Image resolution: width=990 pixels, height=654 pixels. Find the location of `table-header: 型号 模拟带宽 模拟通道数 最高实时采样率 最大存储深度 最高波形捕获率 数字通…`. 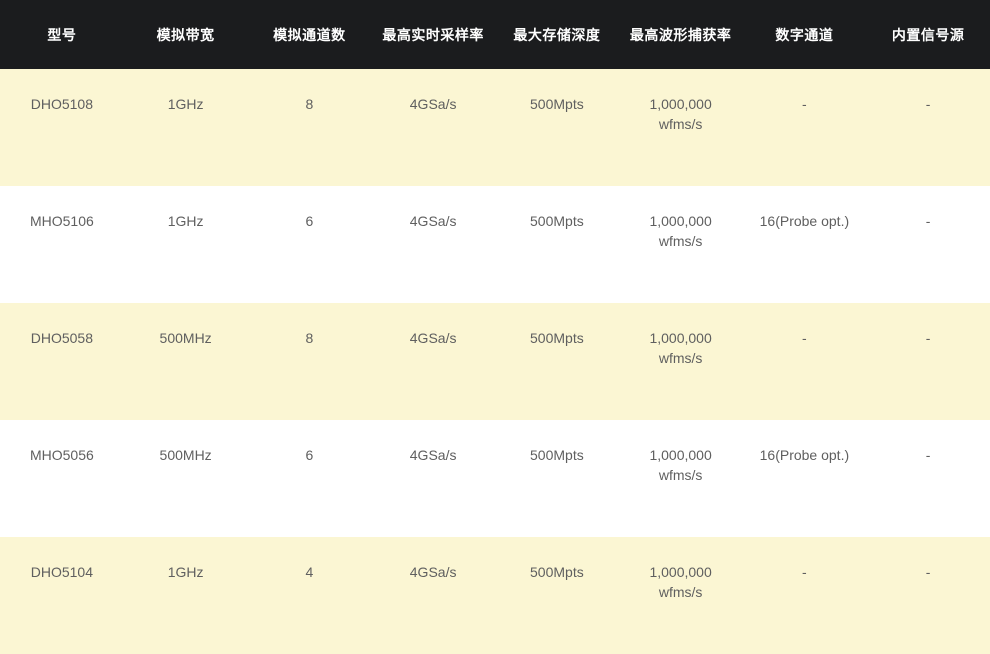

table-header: 型号 模拟带宽 模拟通道数 最高实时采样率 最大存储深度 最高波形捕获率 数字通… is located at coordinates (495, 34).